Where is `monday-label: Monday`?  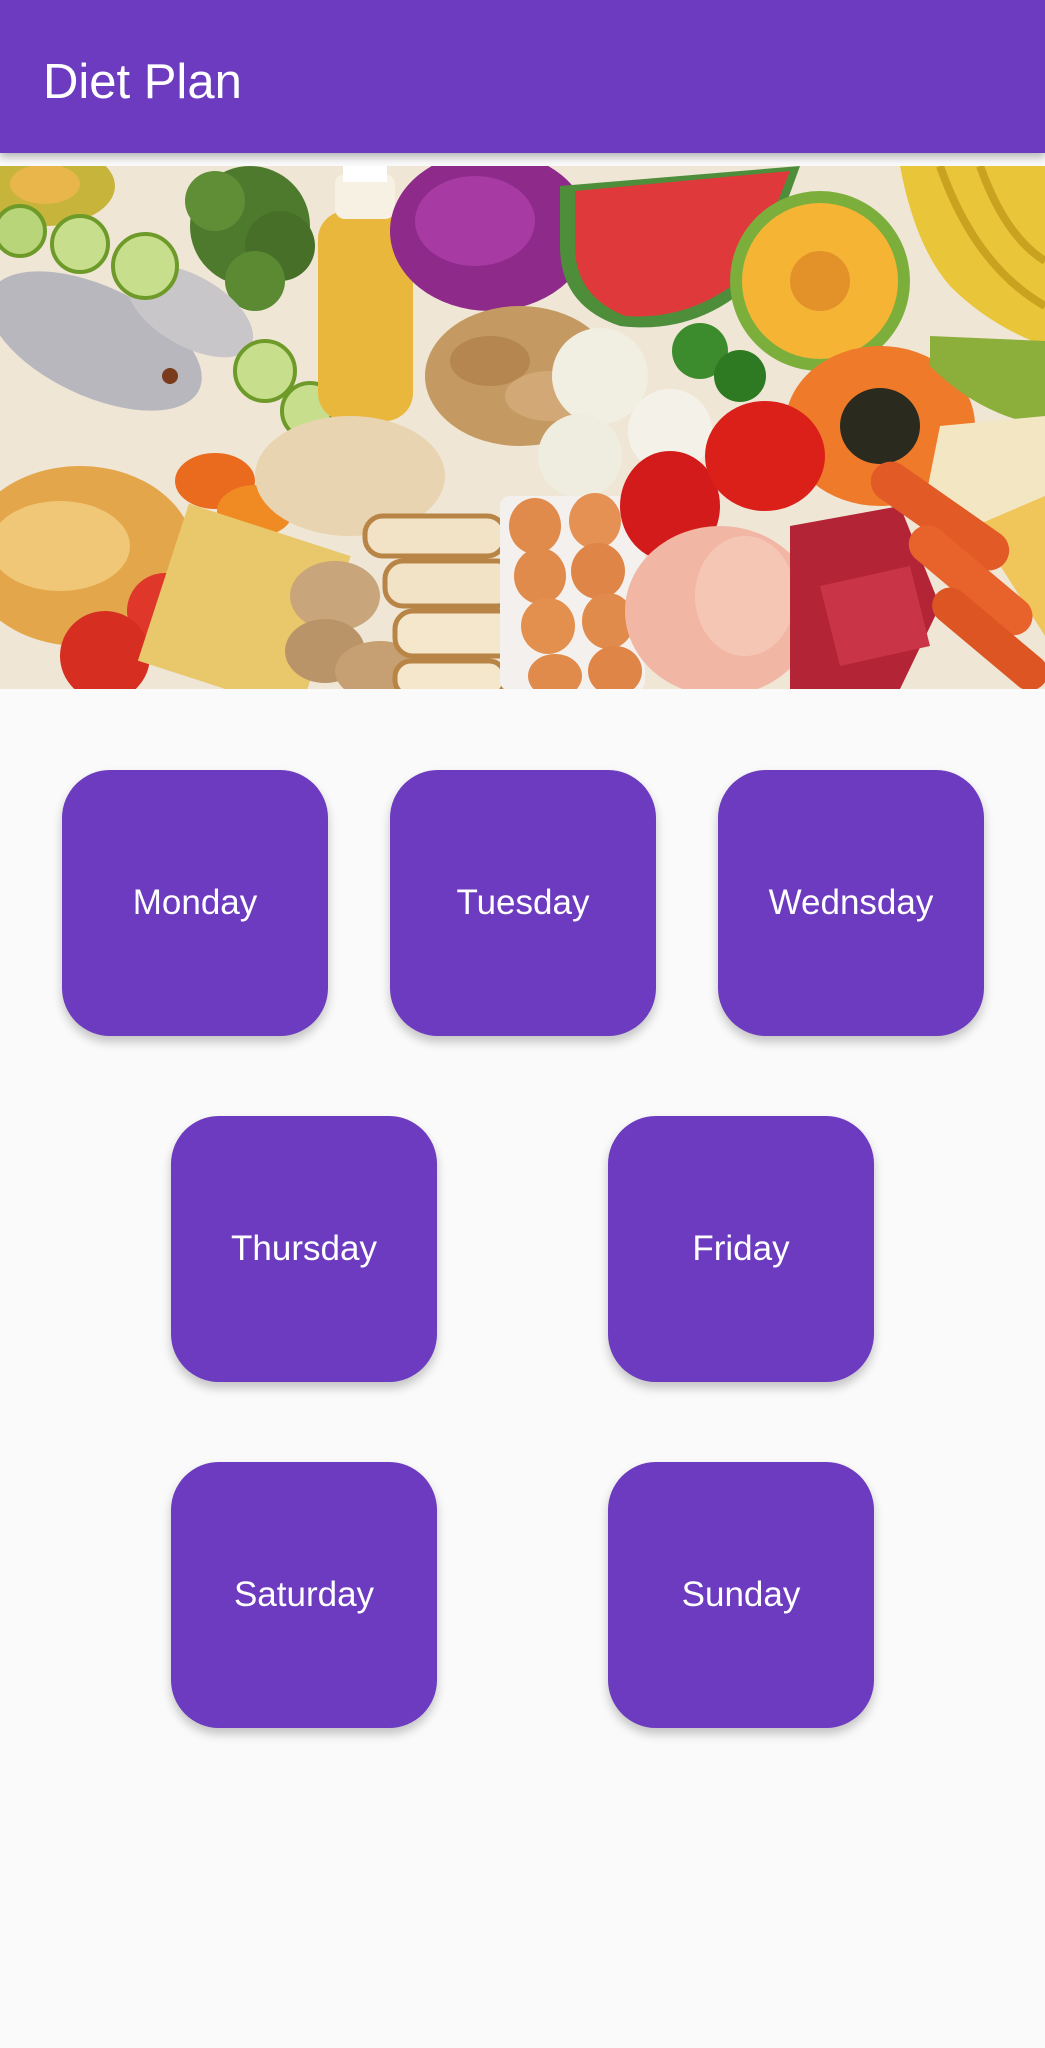 monday-label: Monday is located at coordinates (195, 902).